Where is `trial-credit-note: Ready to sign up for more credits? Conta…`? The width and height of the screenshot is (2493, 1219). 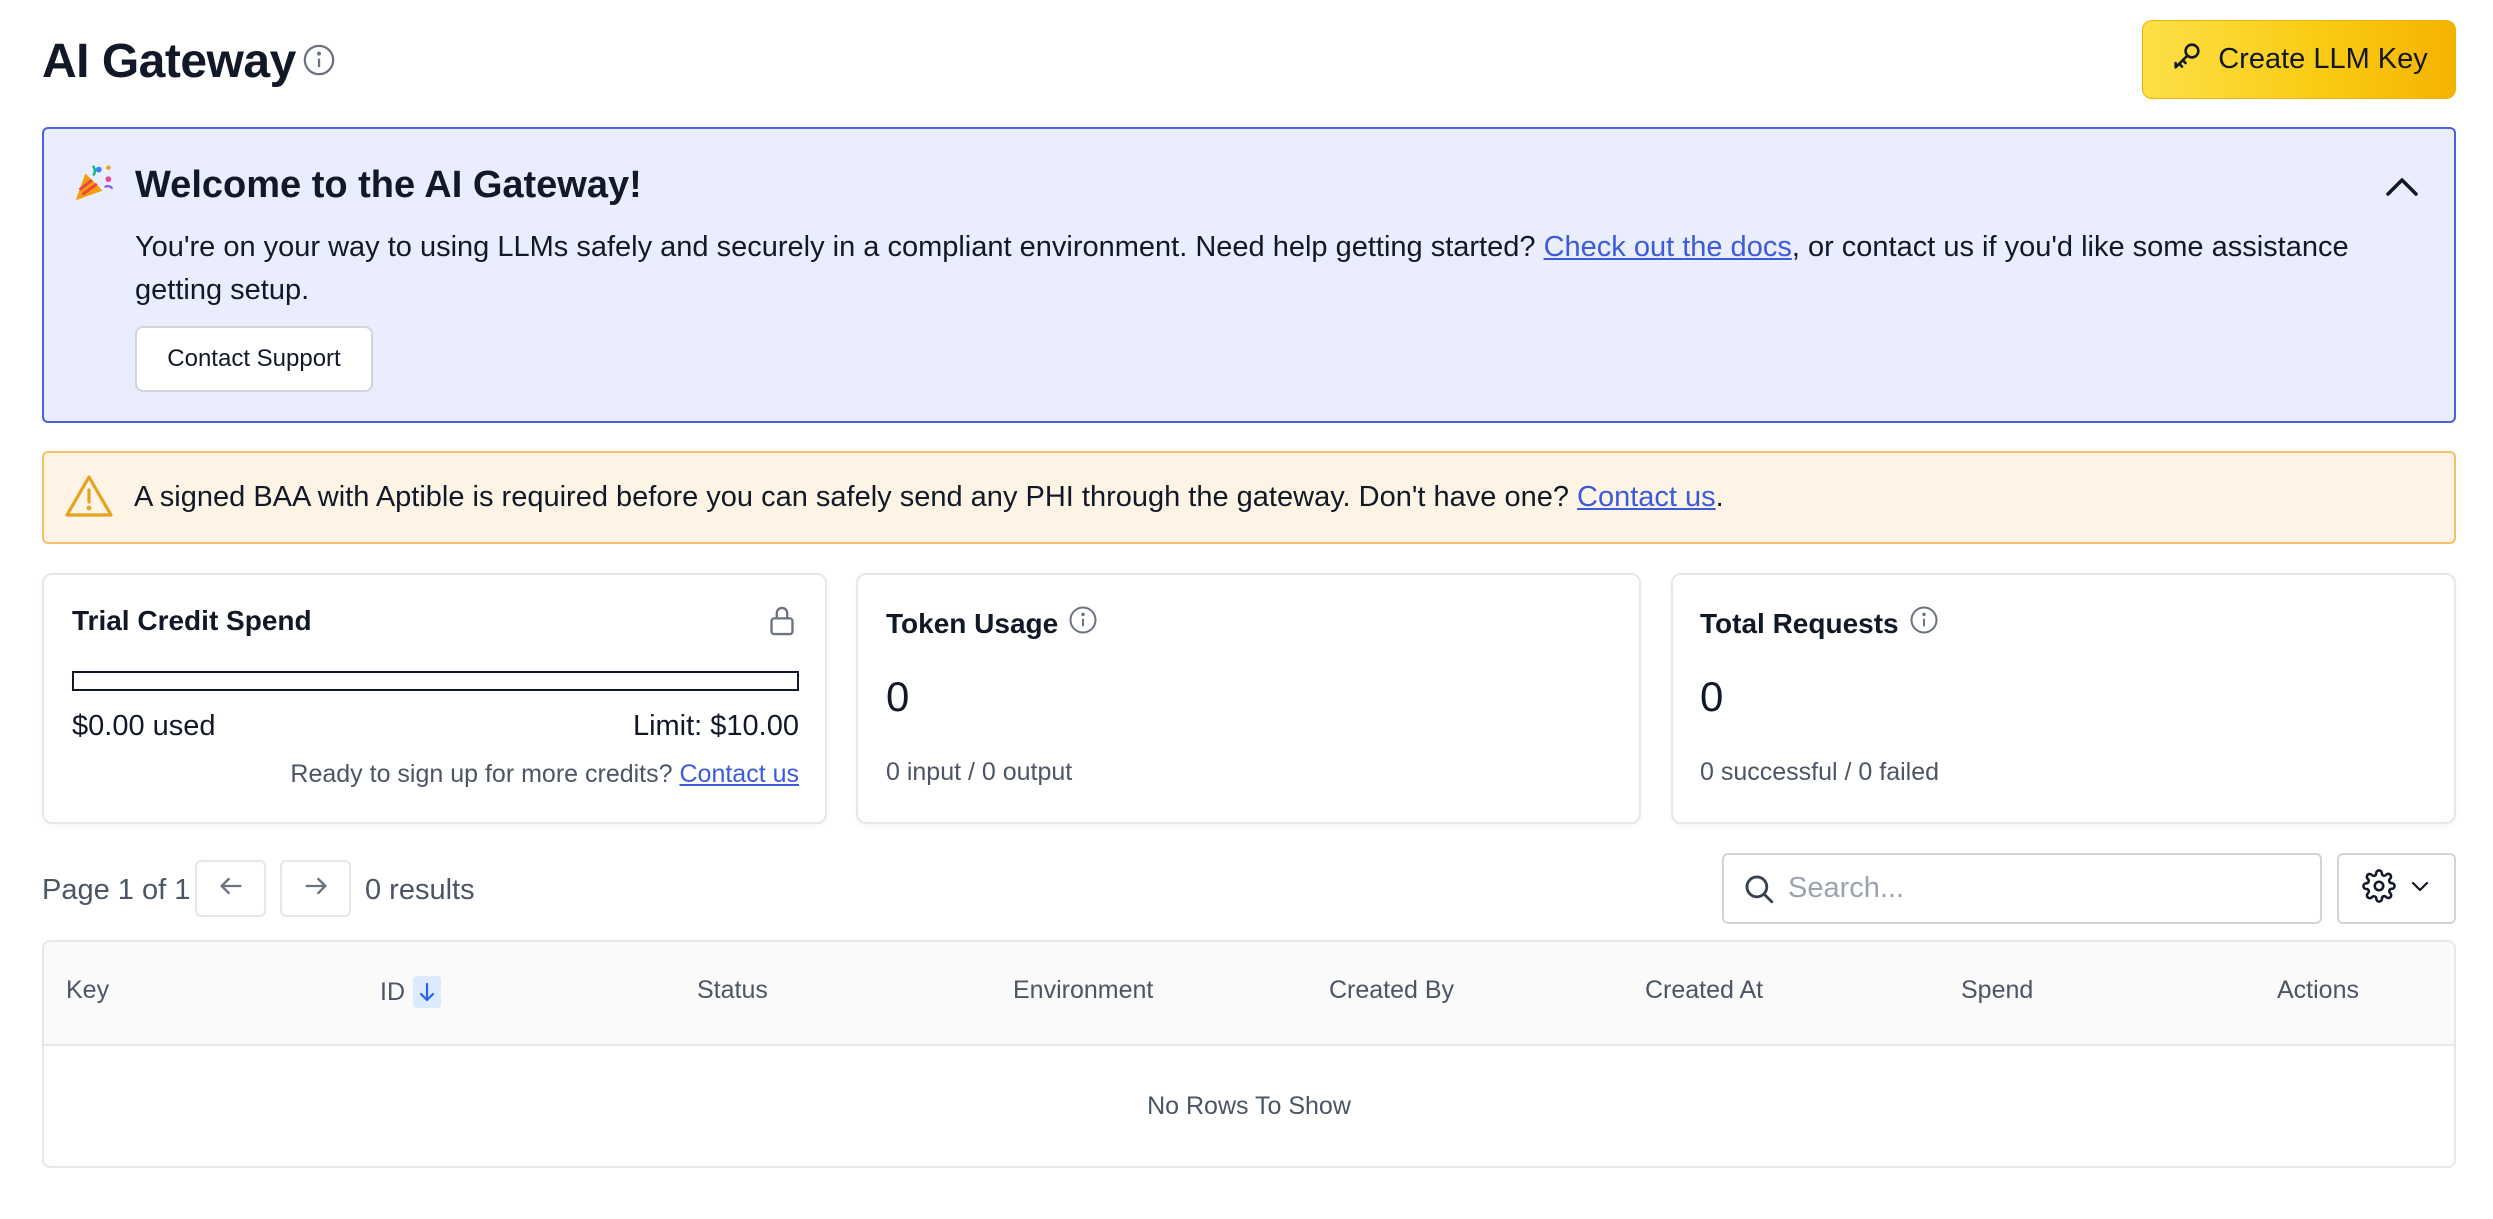
trial-credit-note: Ready to sign up for more credits? Conta… is located at coordinates (499, 774).